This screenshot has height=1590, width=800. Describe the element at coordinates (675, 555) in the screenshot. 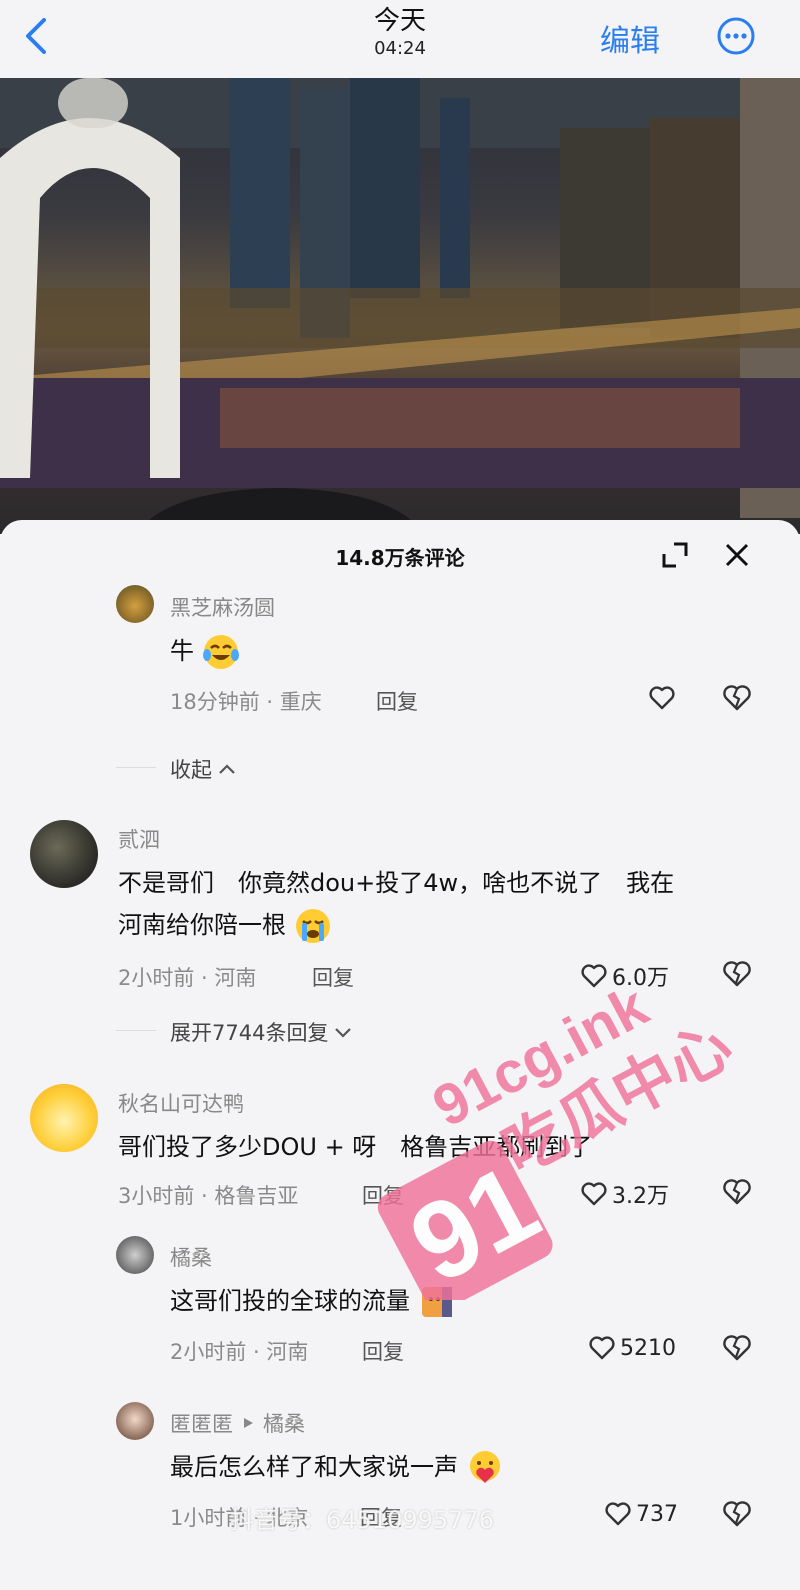

I see `fullscreen-expand-icon` at that location.